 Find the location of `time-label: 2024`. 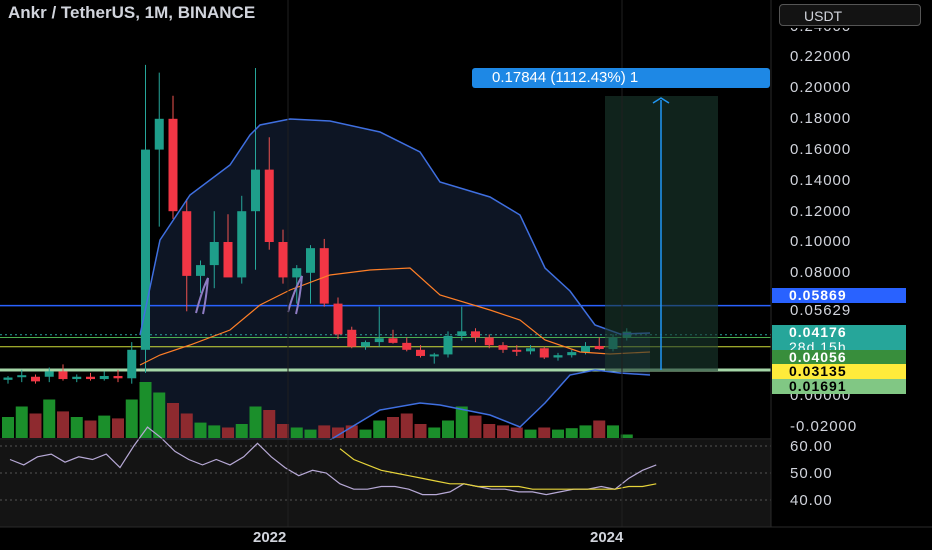

time-label: 2024 is located at coordinates (607, 537).